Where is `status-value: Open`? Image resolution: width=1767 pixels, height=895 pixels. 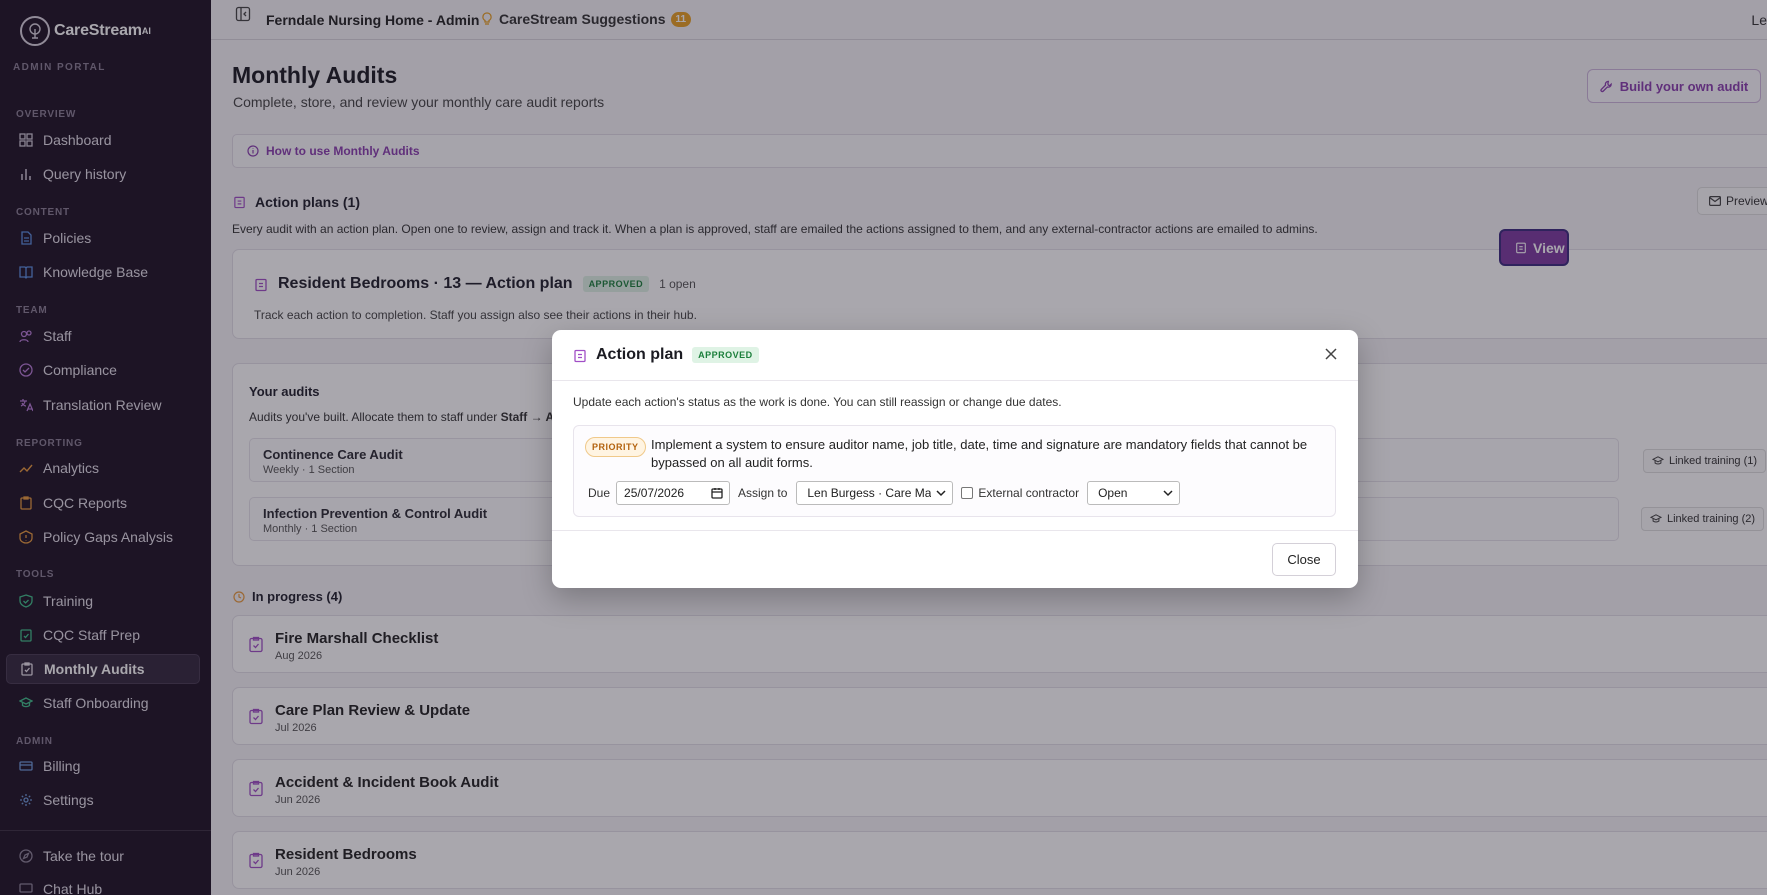 status-value: Open is located at coordinates (1113, 493).